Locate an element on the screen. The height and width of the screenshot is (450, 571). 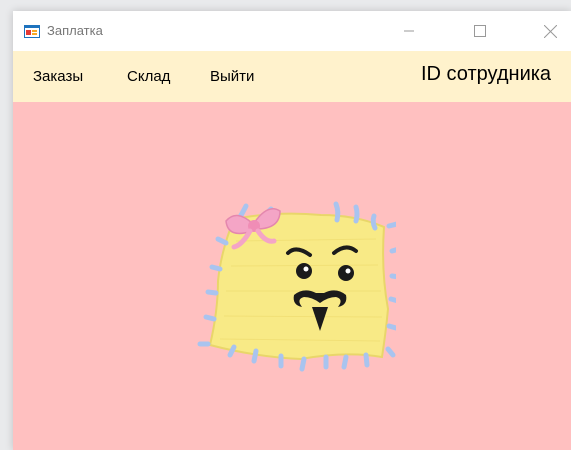
app-icon is located at coordinates (32, 31).